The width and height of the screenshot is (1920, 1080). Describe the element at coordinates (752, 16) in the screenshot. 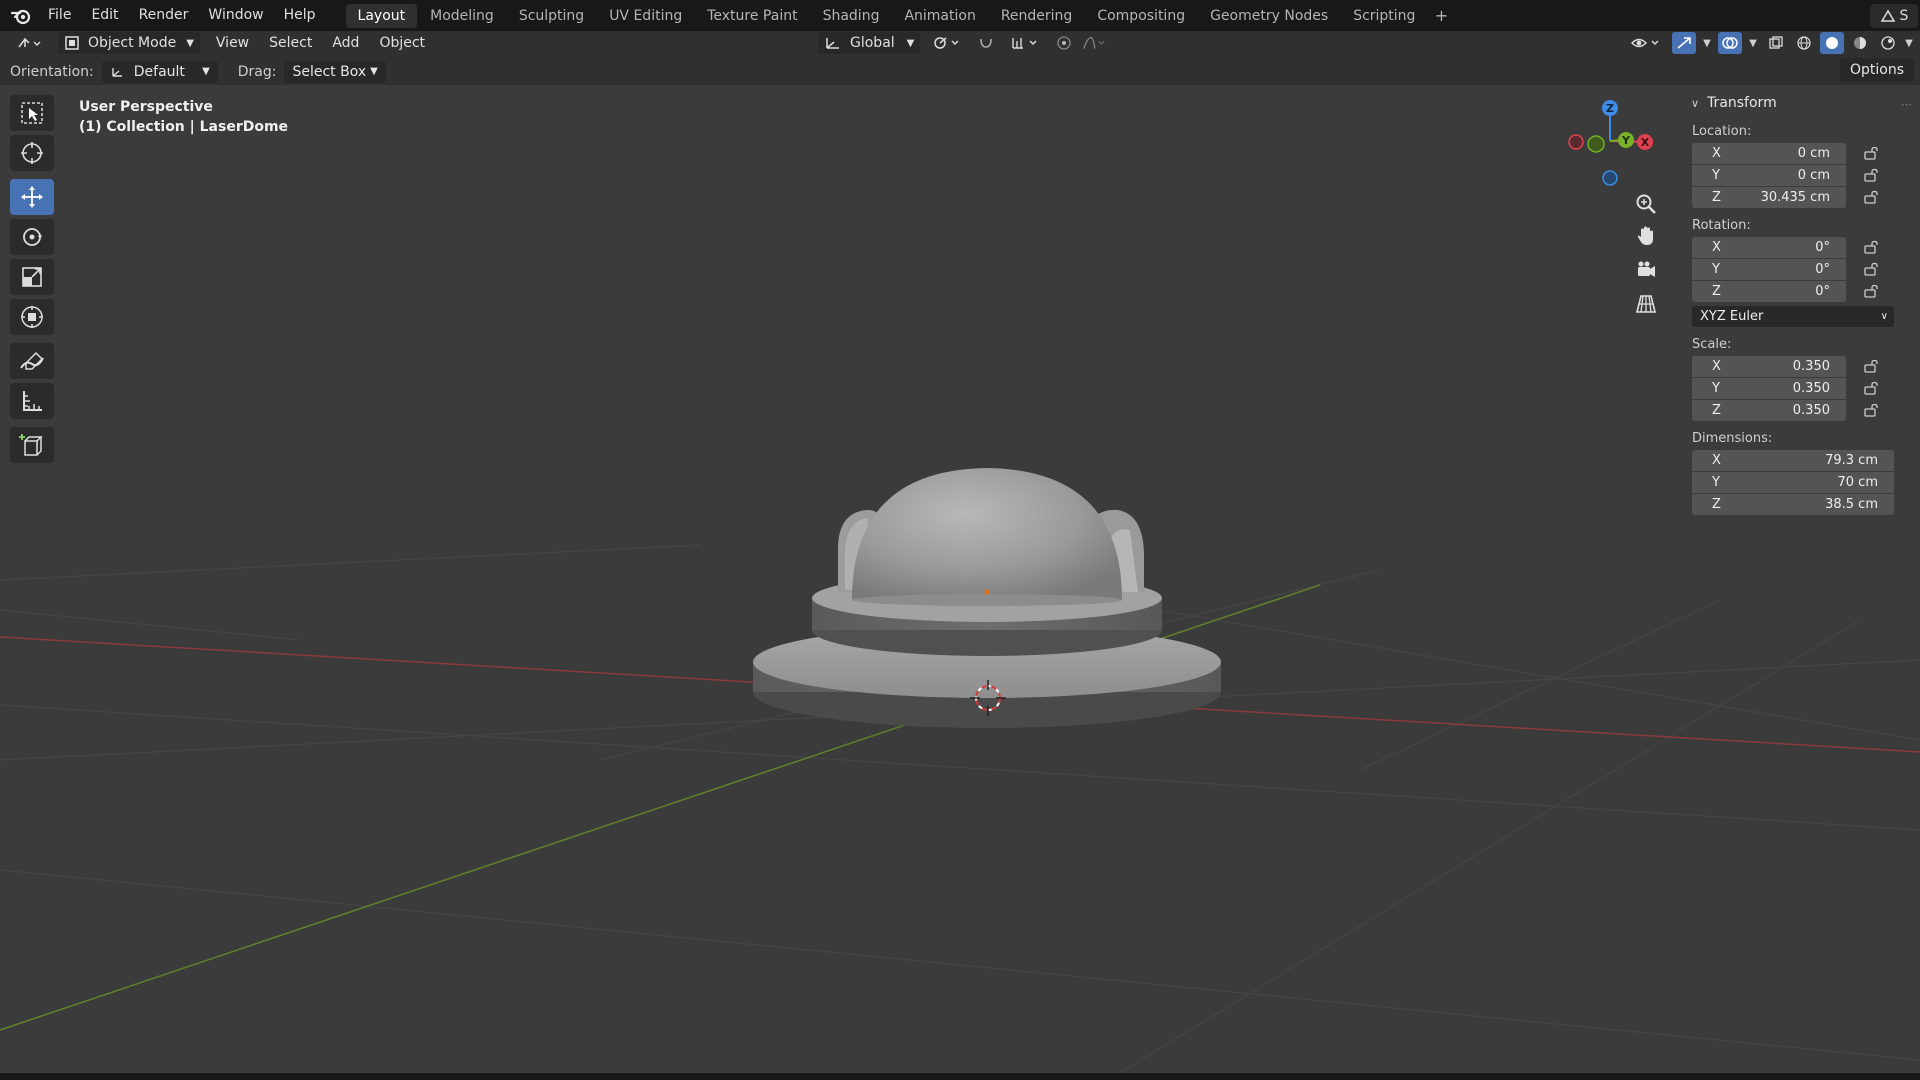

I see `tab-texture-paint: Texture Paint` at that location.